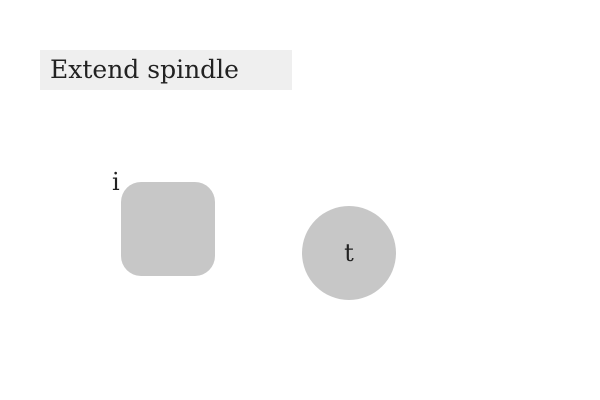 The width and height of the screenshot is (600, 400). What do you see at coordinates (116, 182) in the screenshot?
I see `square-label: i` at bounding box center [116, 182].